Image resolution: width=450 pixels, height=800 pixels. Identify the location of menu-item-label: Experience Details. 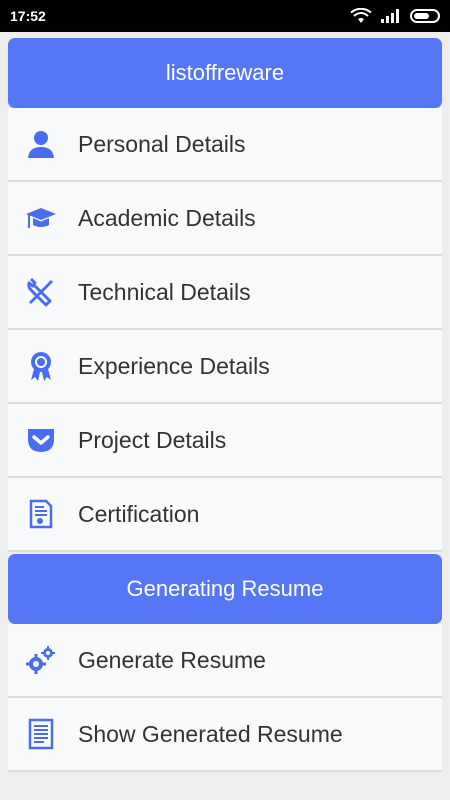
(174, 365).